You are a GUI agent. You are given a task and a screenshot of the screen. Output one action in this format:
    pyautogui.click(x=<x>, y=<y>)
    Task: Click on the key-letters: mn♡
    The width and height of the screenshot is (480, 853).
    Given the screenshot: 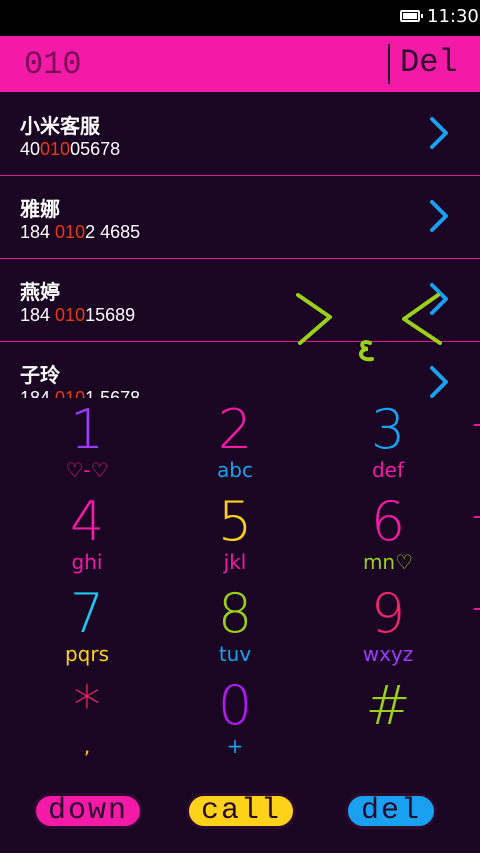 What is the action you would take?
    pyautogui.click(x=388, y=562)
    